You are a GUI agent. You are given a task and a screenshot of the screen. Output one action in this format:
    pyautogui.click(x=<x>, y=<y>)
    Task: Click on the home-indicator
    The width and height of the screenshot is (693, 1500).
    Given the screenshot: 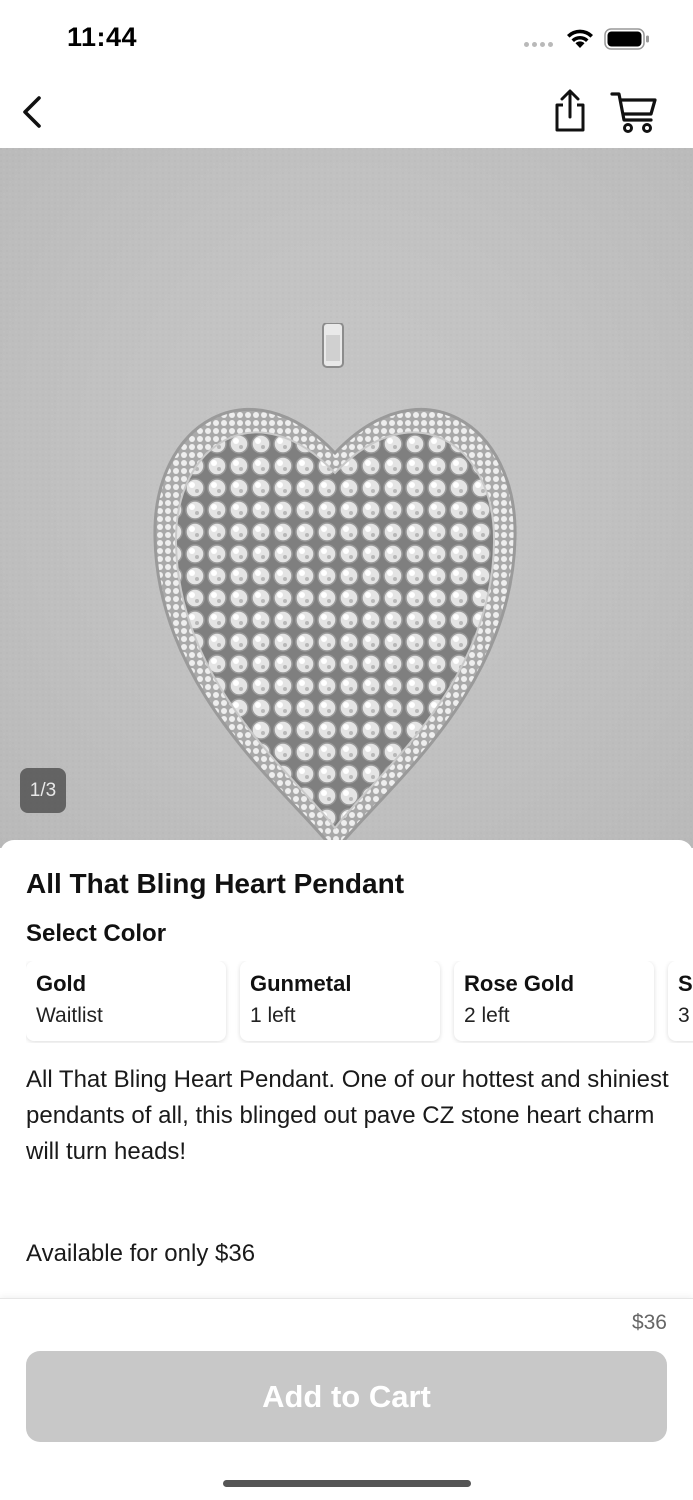 What is the action you would take?
    pyautogui.click(x=347, y=1483)
    